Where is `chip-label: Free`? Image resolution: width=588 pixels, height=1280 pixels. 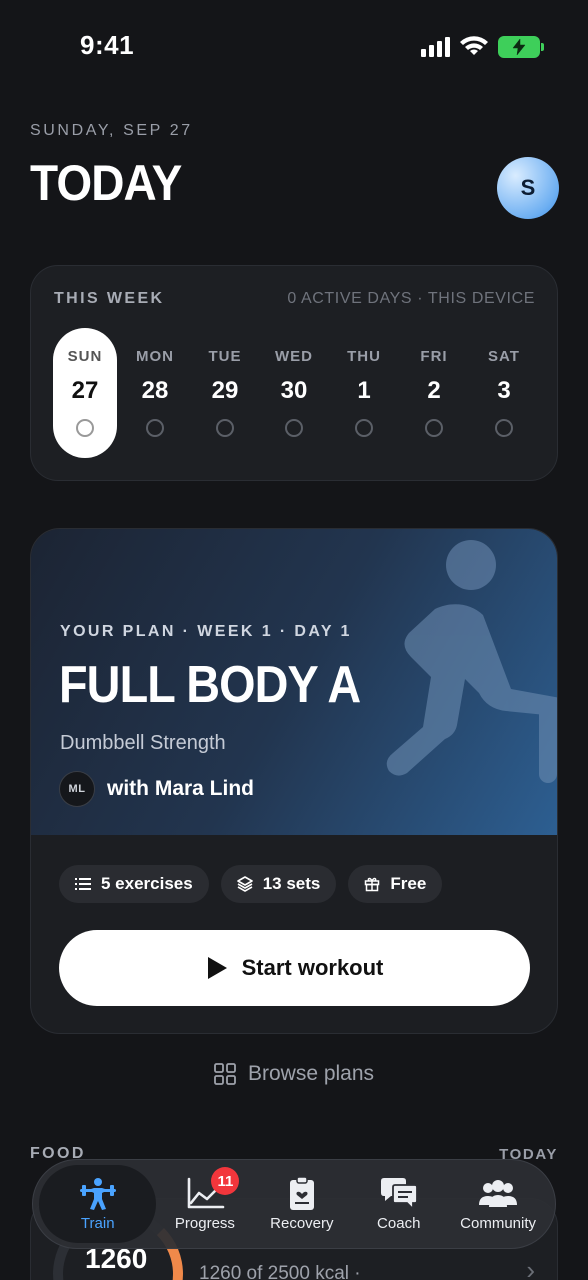
chip-label: Free is located at coordinates (408, 883).